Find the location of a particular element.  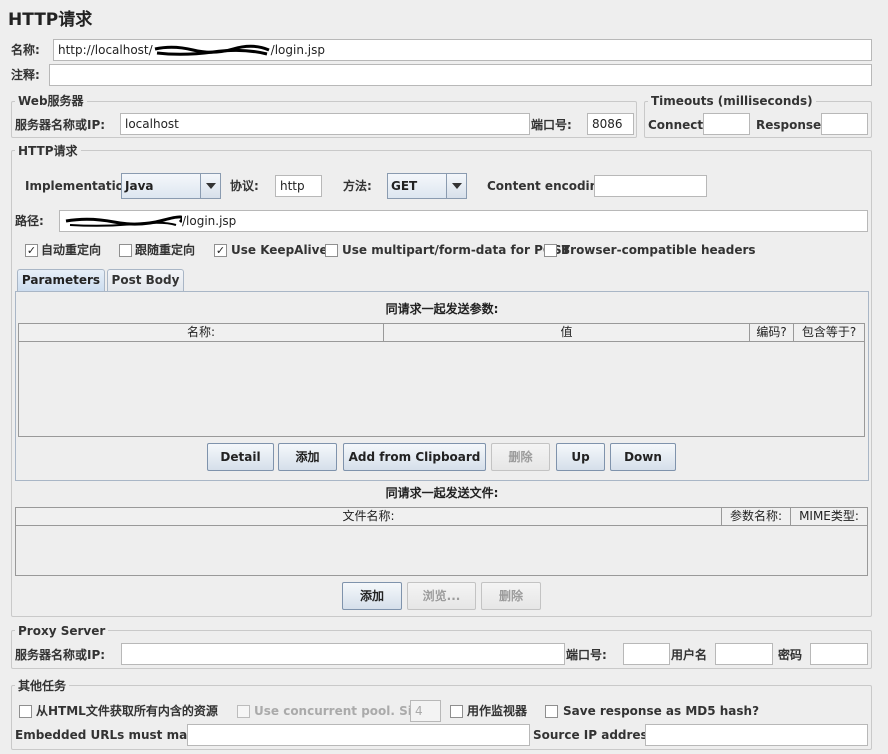

add-file-button: 添加 is located at coordinates (372, 596).